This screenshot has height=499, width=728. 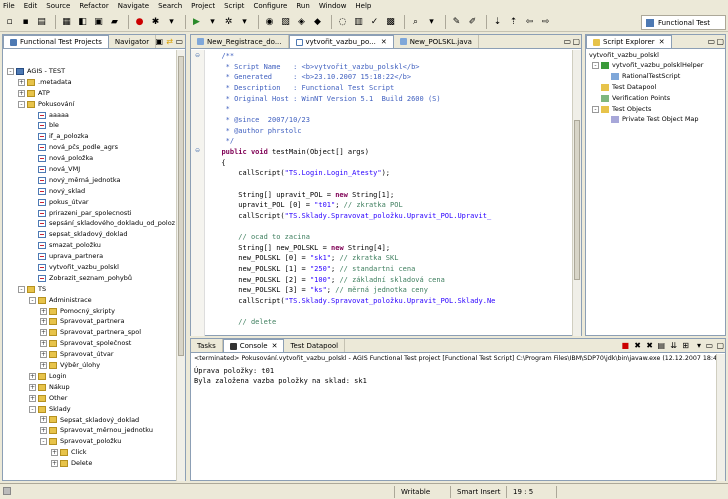 What do you see at coordinates (58, 6) in the screenshot?
I see `menu-item-source: Source` at bounding box center [58, 6].